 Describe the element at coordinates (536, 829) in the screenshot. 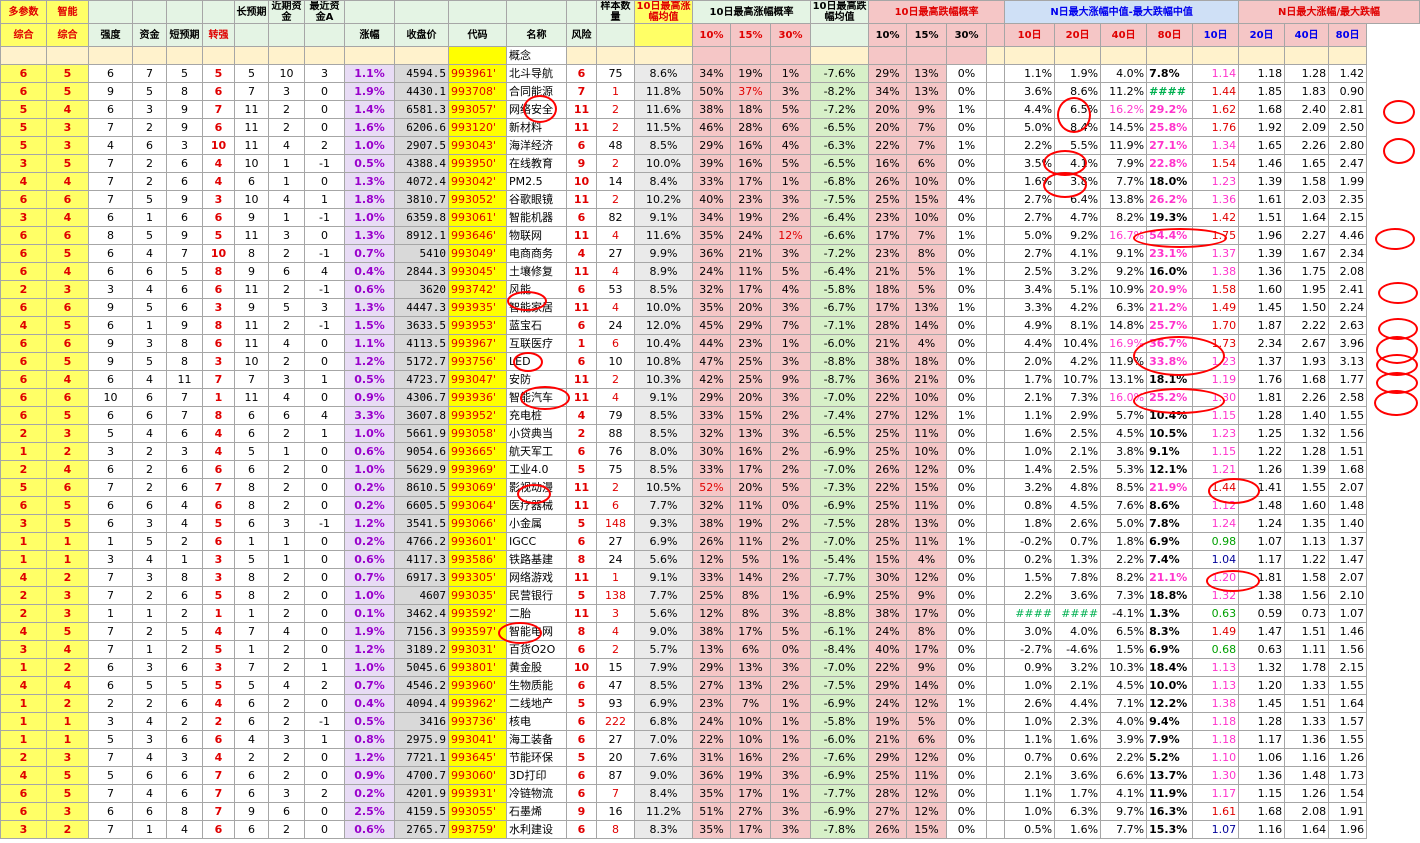

I see `cell: 水利建设` at that location.